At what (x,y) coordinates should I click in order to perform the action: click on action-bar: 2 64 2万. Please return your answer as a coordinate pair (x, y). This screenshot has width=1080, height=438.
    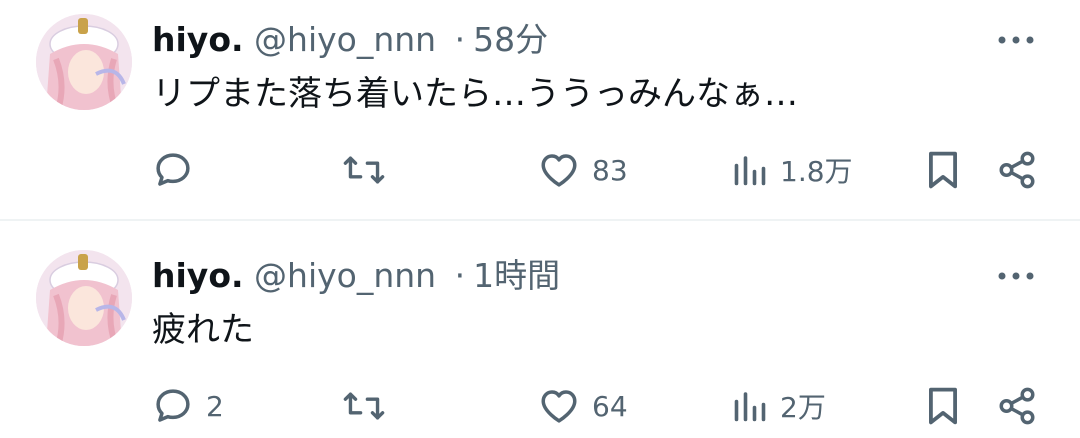
    Looking at the image, I should click on (540, 406).